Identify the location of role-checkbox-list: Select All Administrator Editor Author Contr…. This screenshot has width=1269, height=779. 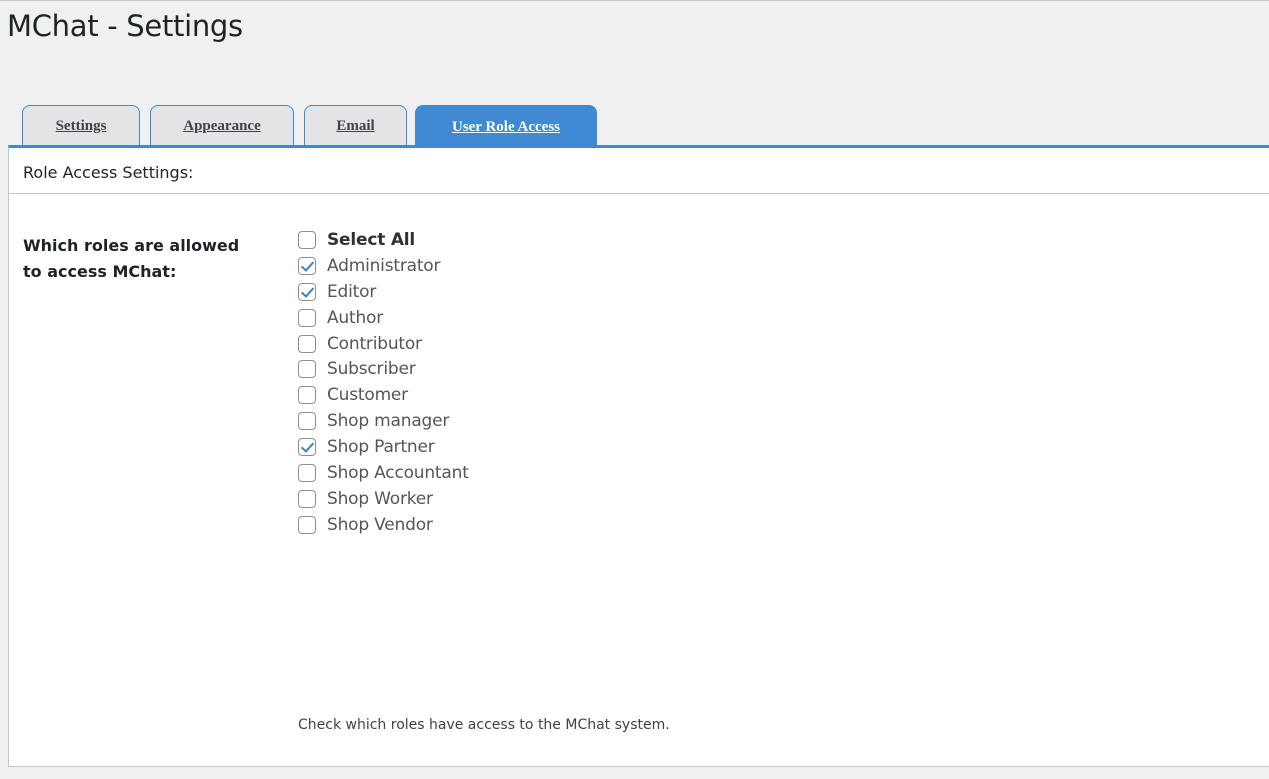
(383, 382).